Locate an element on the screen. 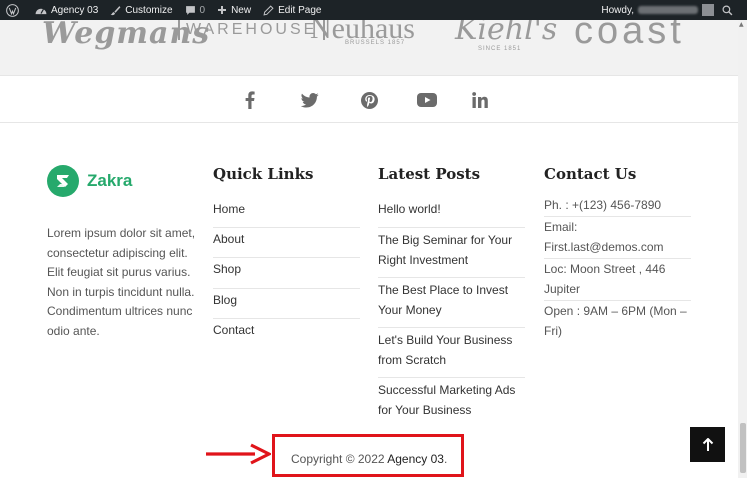  latest-post-link: Hello world! is located at coordinates (451, 212).